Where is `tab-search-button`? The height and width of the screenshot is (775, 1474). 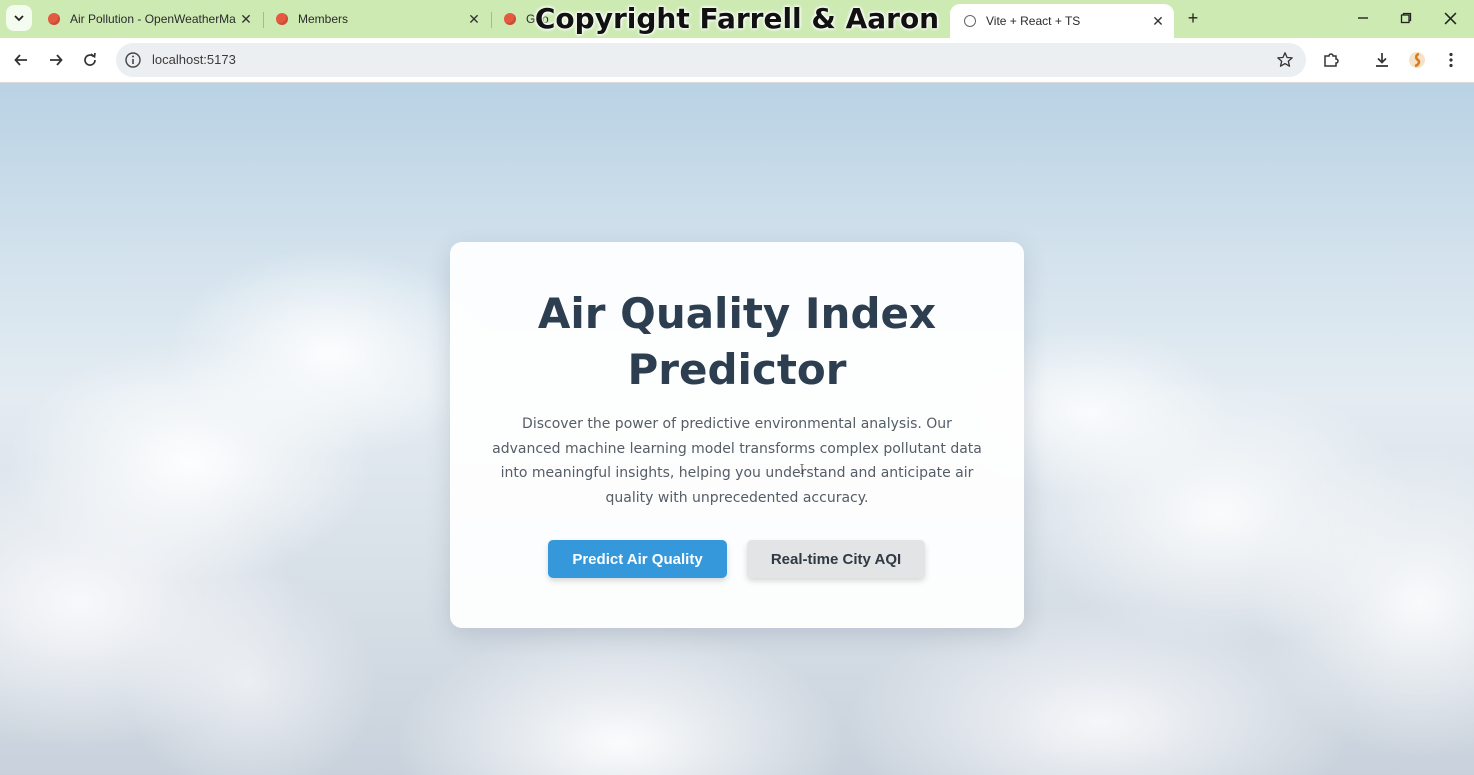
tab-search-button is located at coordinates (19, 18).